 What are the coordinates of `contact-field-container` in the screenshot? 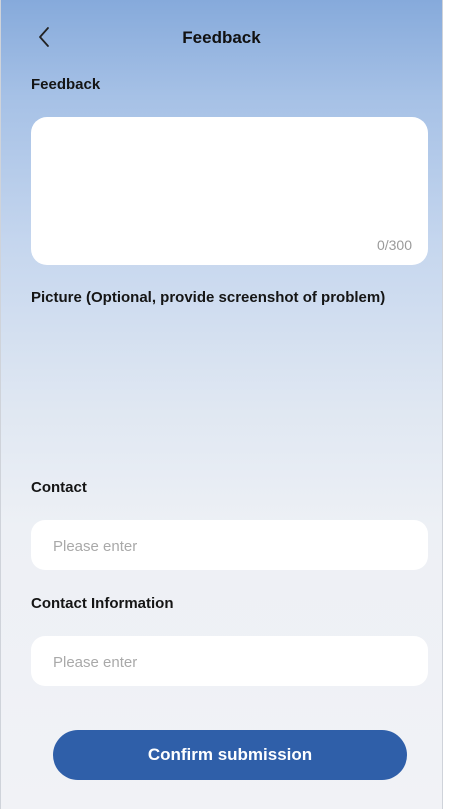 It's located at (229, 546).